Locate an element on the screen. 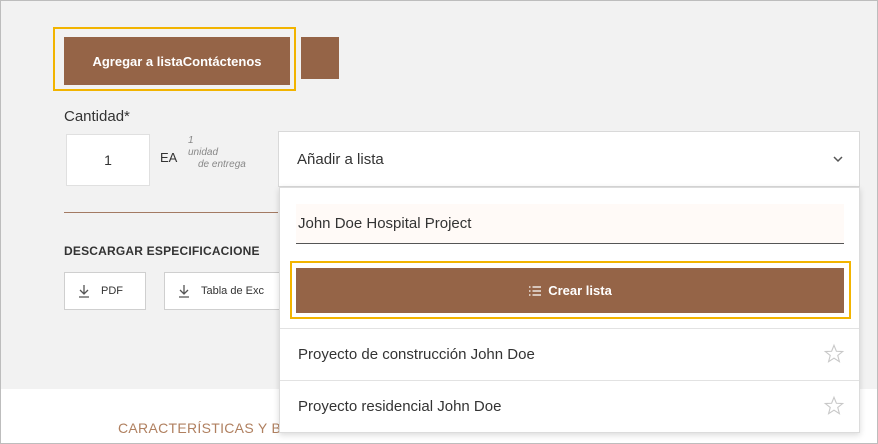 The image size is (878, 444). download-pdf-button: PDF is located at coordinates (105, 291).